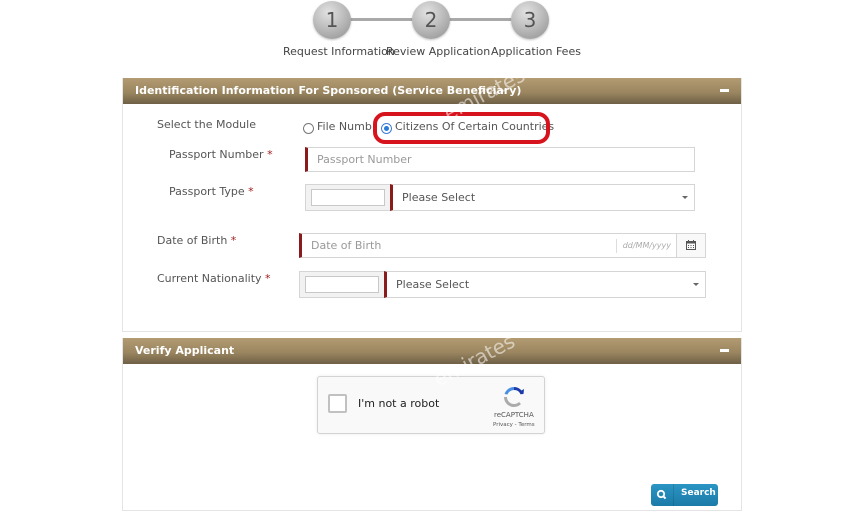 The height and width of the screenshot is (511, 862). Describe the element at coordinates (514, 415) in the screenshot. I see `recaptcha-brand: reCAPTCHA` at that location.